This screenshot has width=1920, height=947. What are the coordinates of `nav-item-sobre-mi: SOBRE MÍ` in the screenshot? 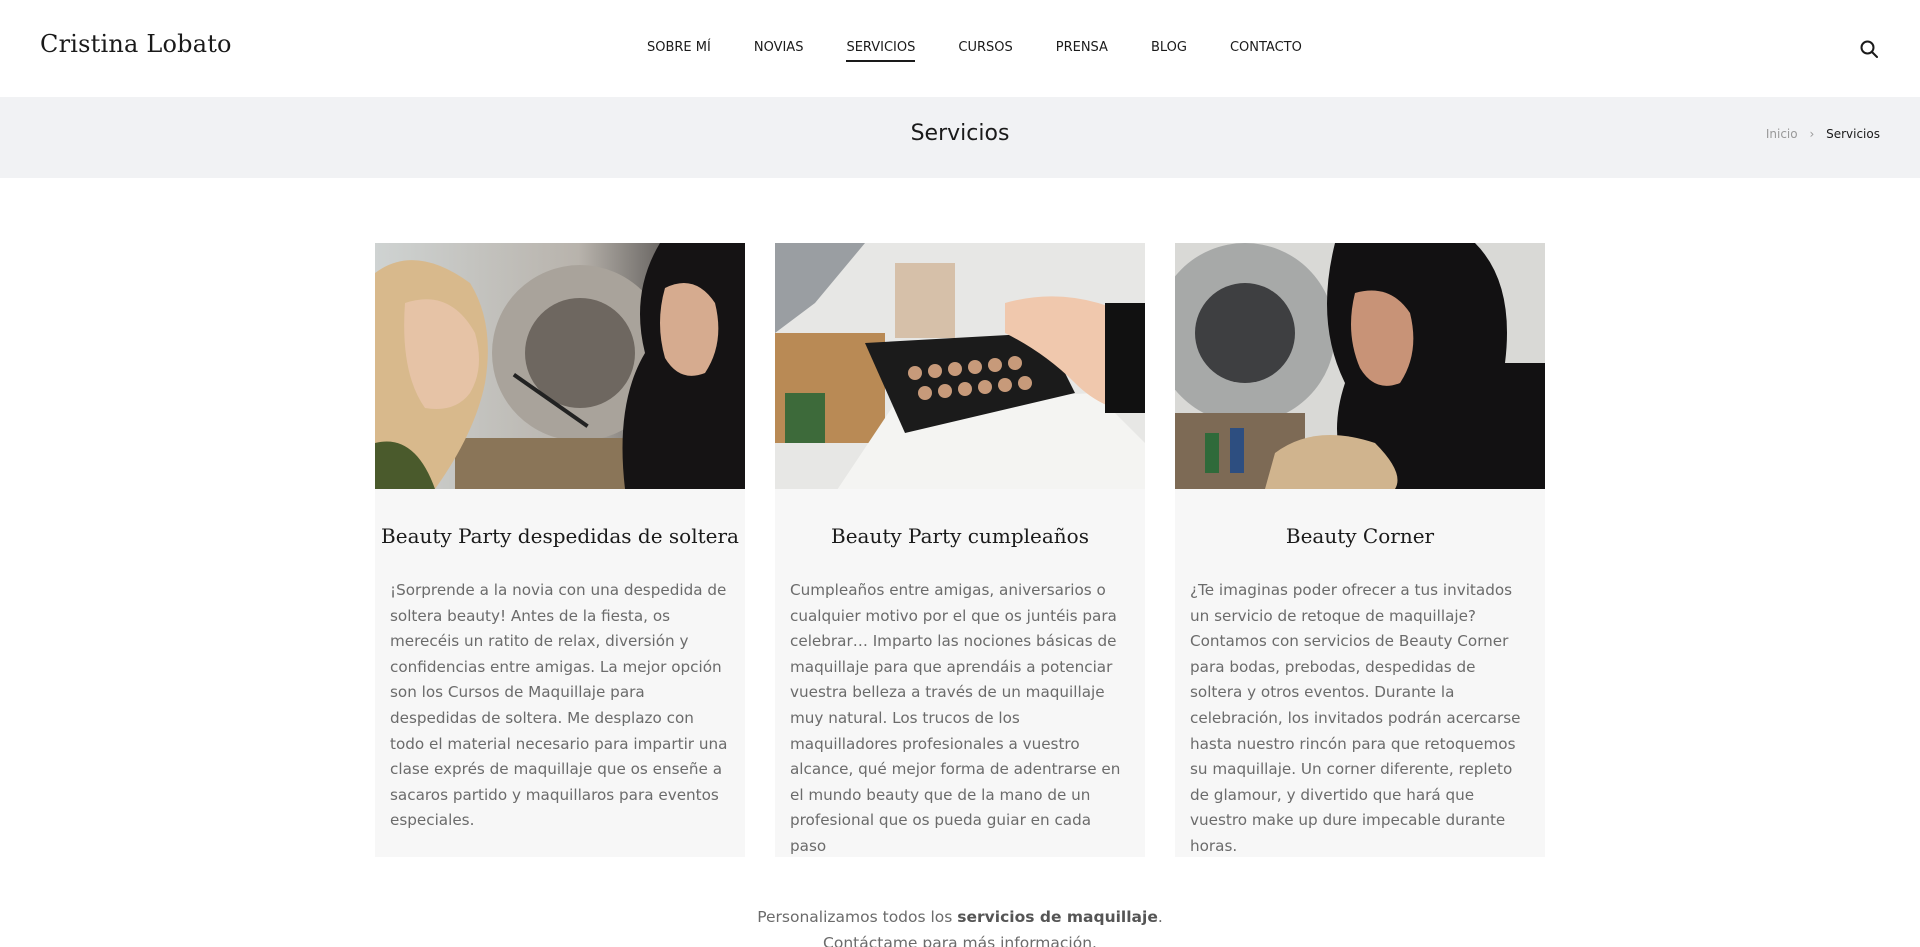 It's located at (679, 51).